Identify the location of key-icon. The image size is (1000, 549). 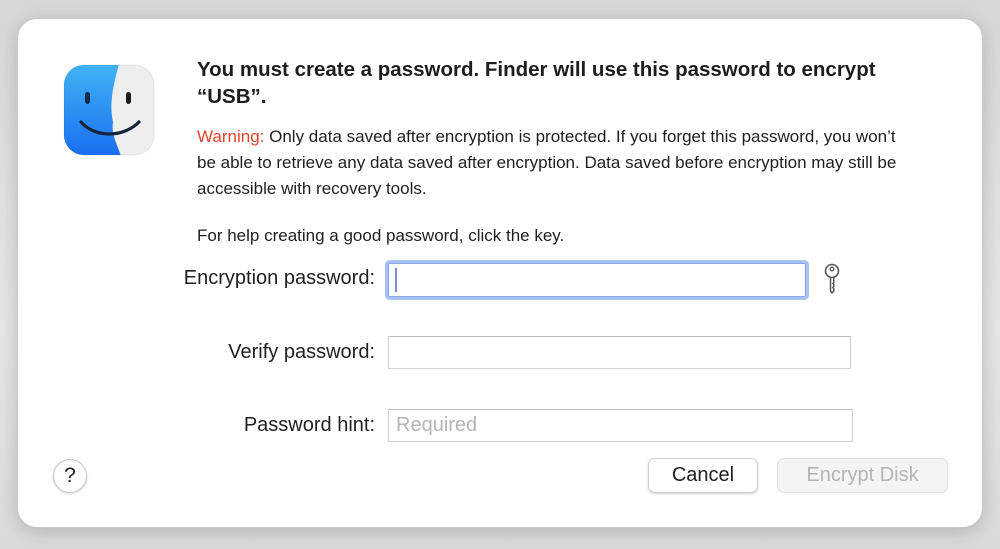
(832, 279).